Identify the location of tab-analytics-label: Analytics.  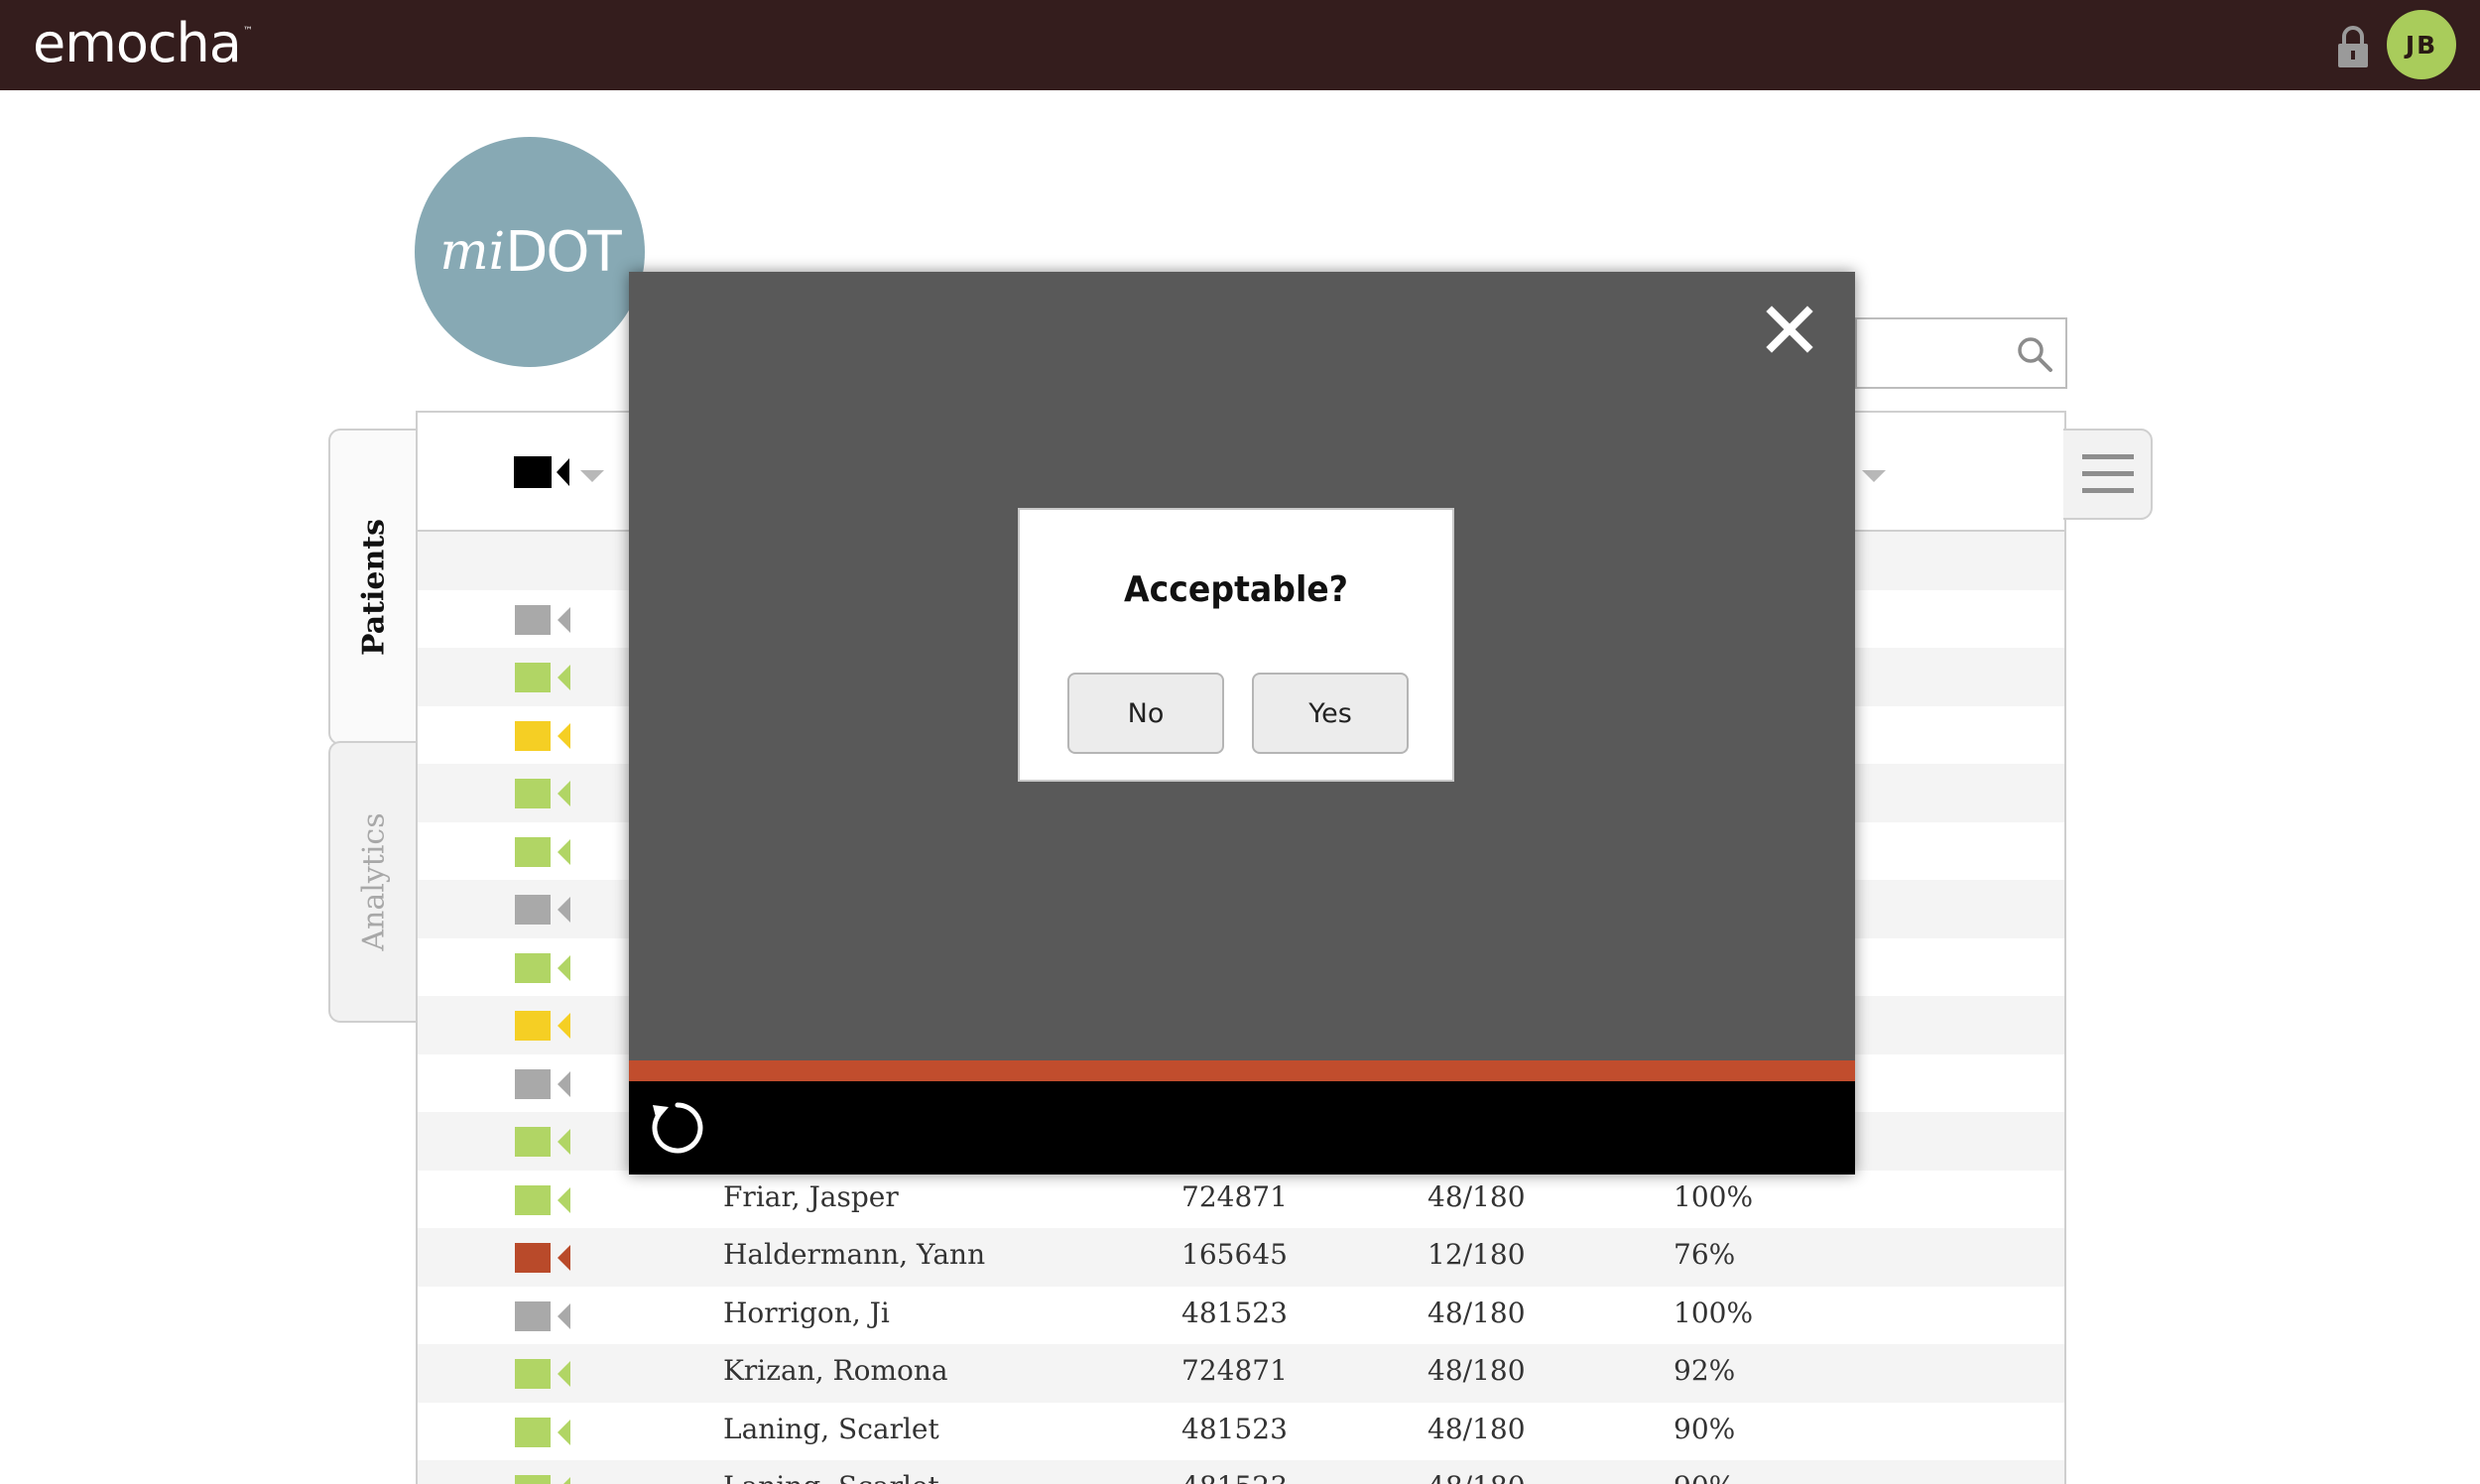
(374, 881).